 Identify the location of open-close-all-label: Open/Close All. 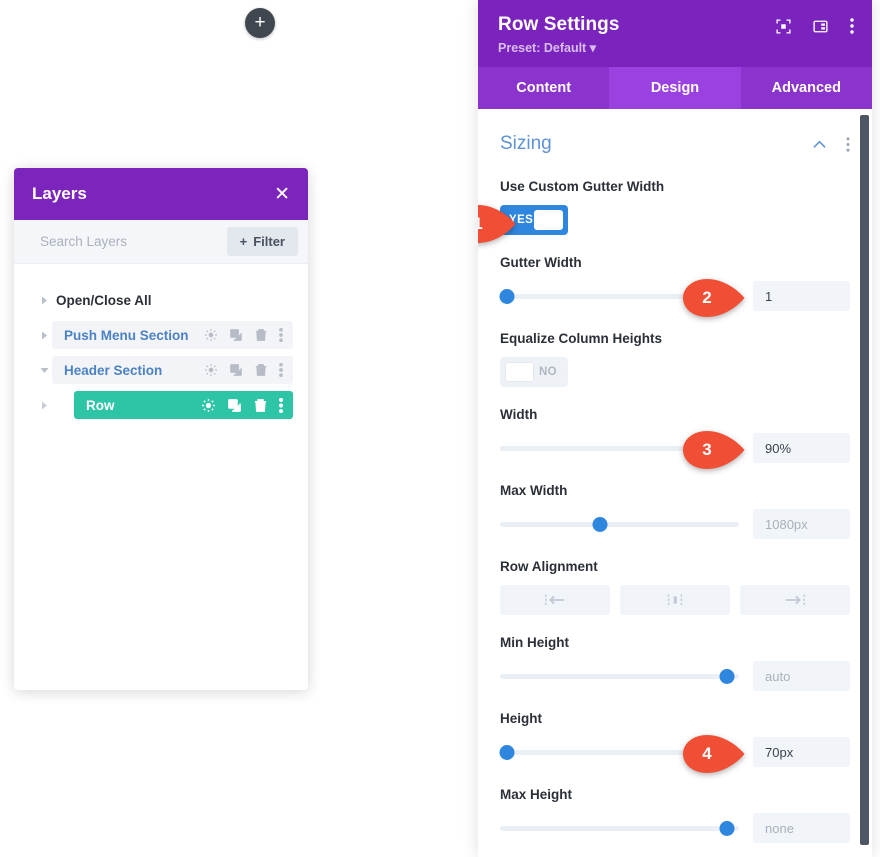
(104, 300).